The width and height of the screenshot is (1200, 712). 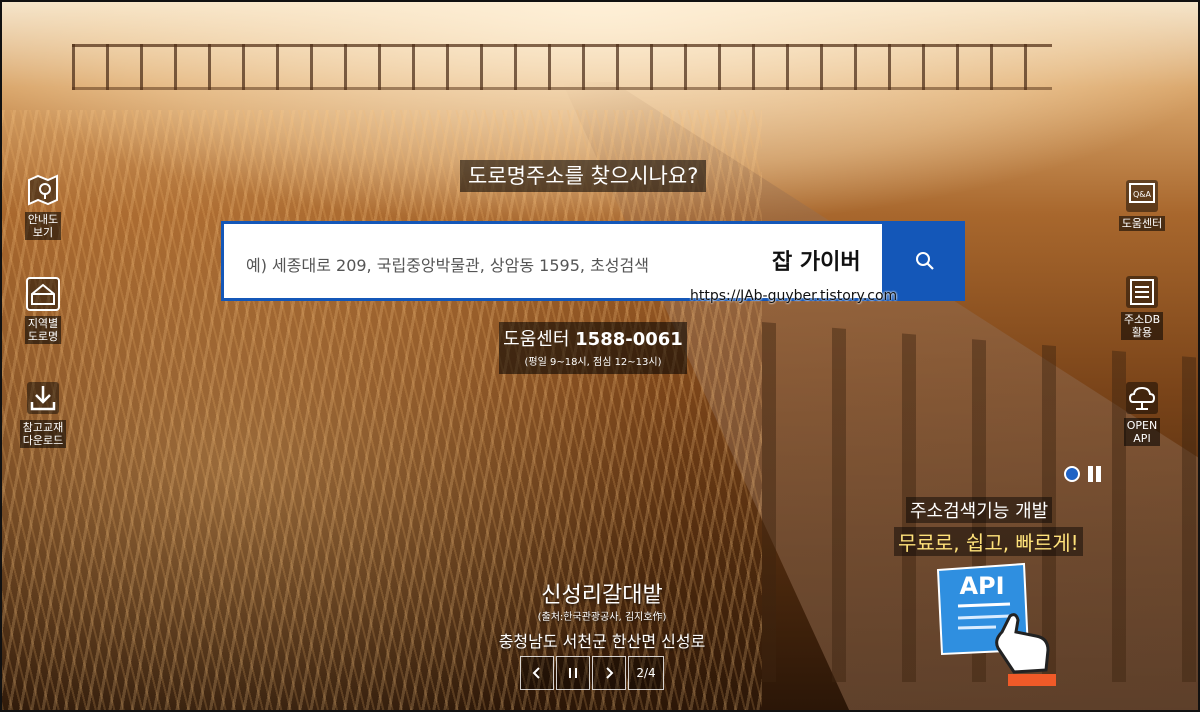 I want to click on search-overlay-text: 잡 가이버, so click(x=816, y=262).